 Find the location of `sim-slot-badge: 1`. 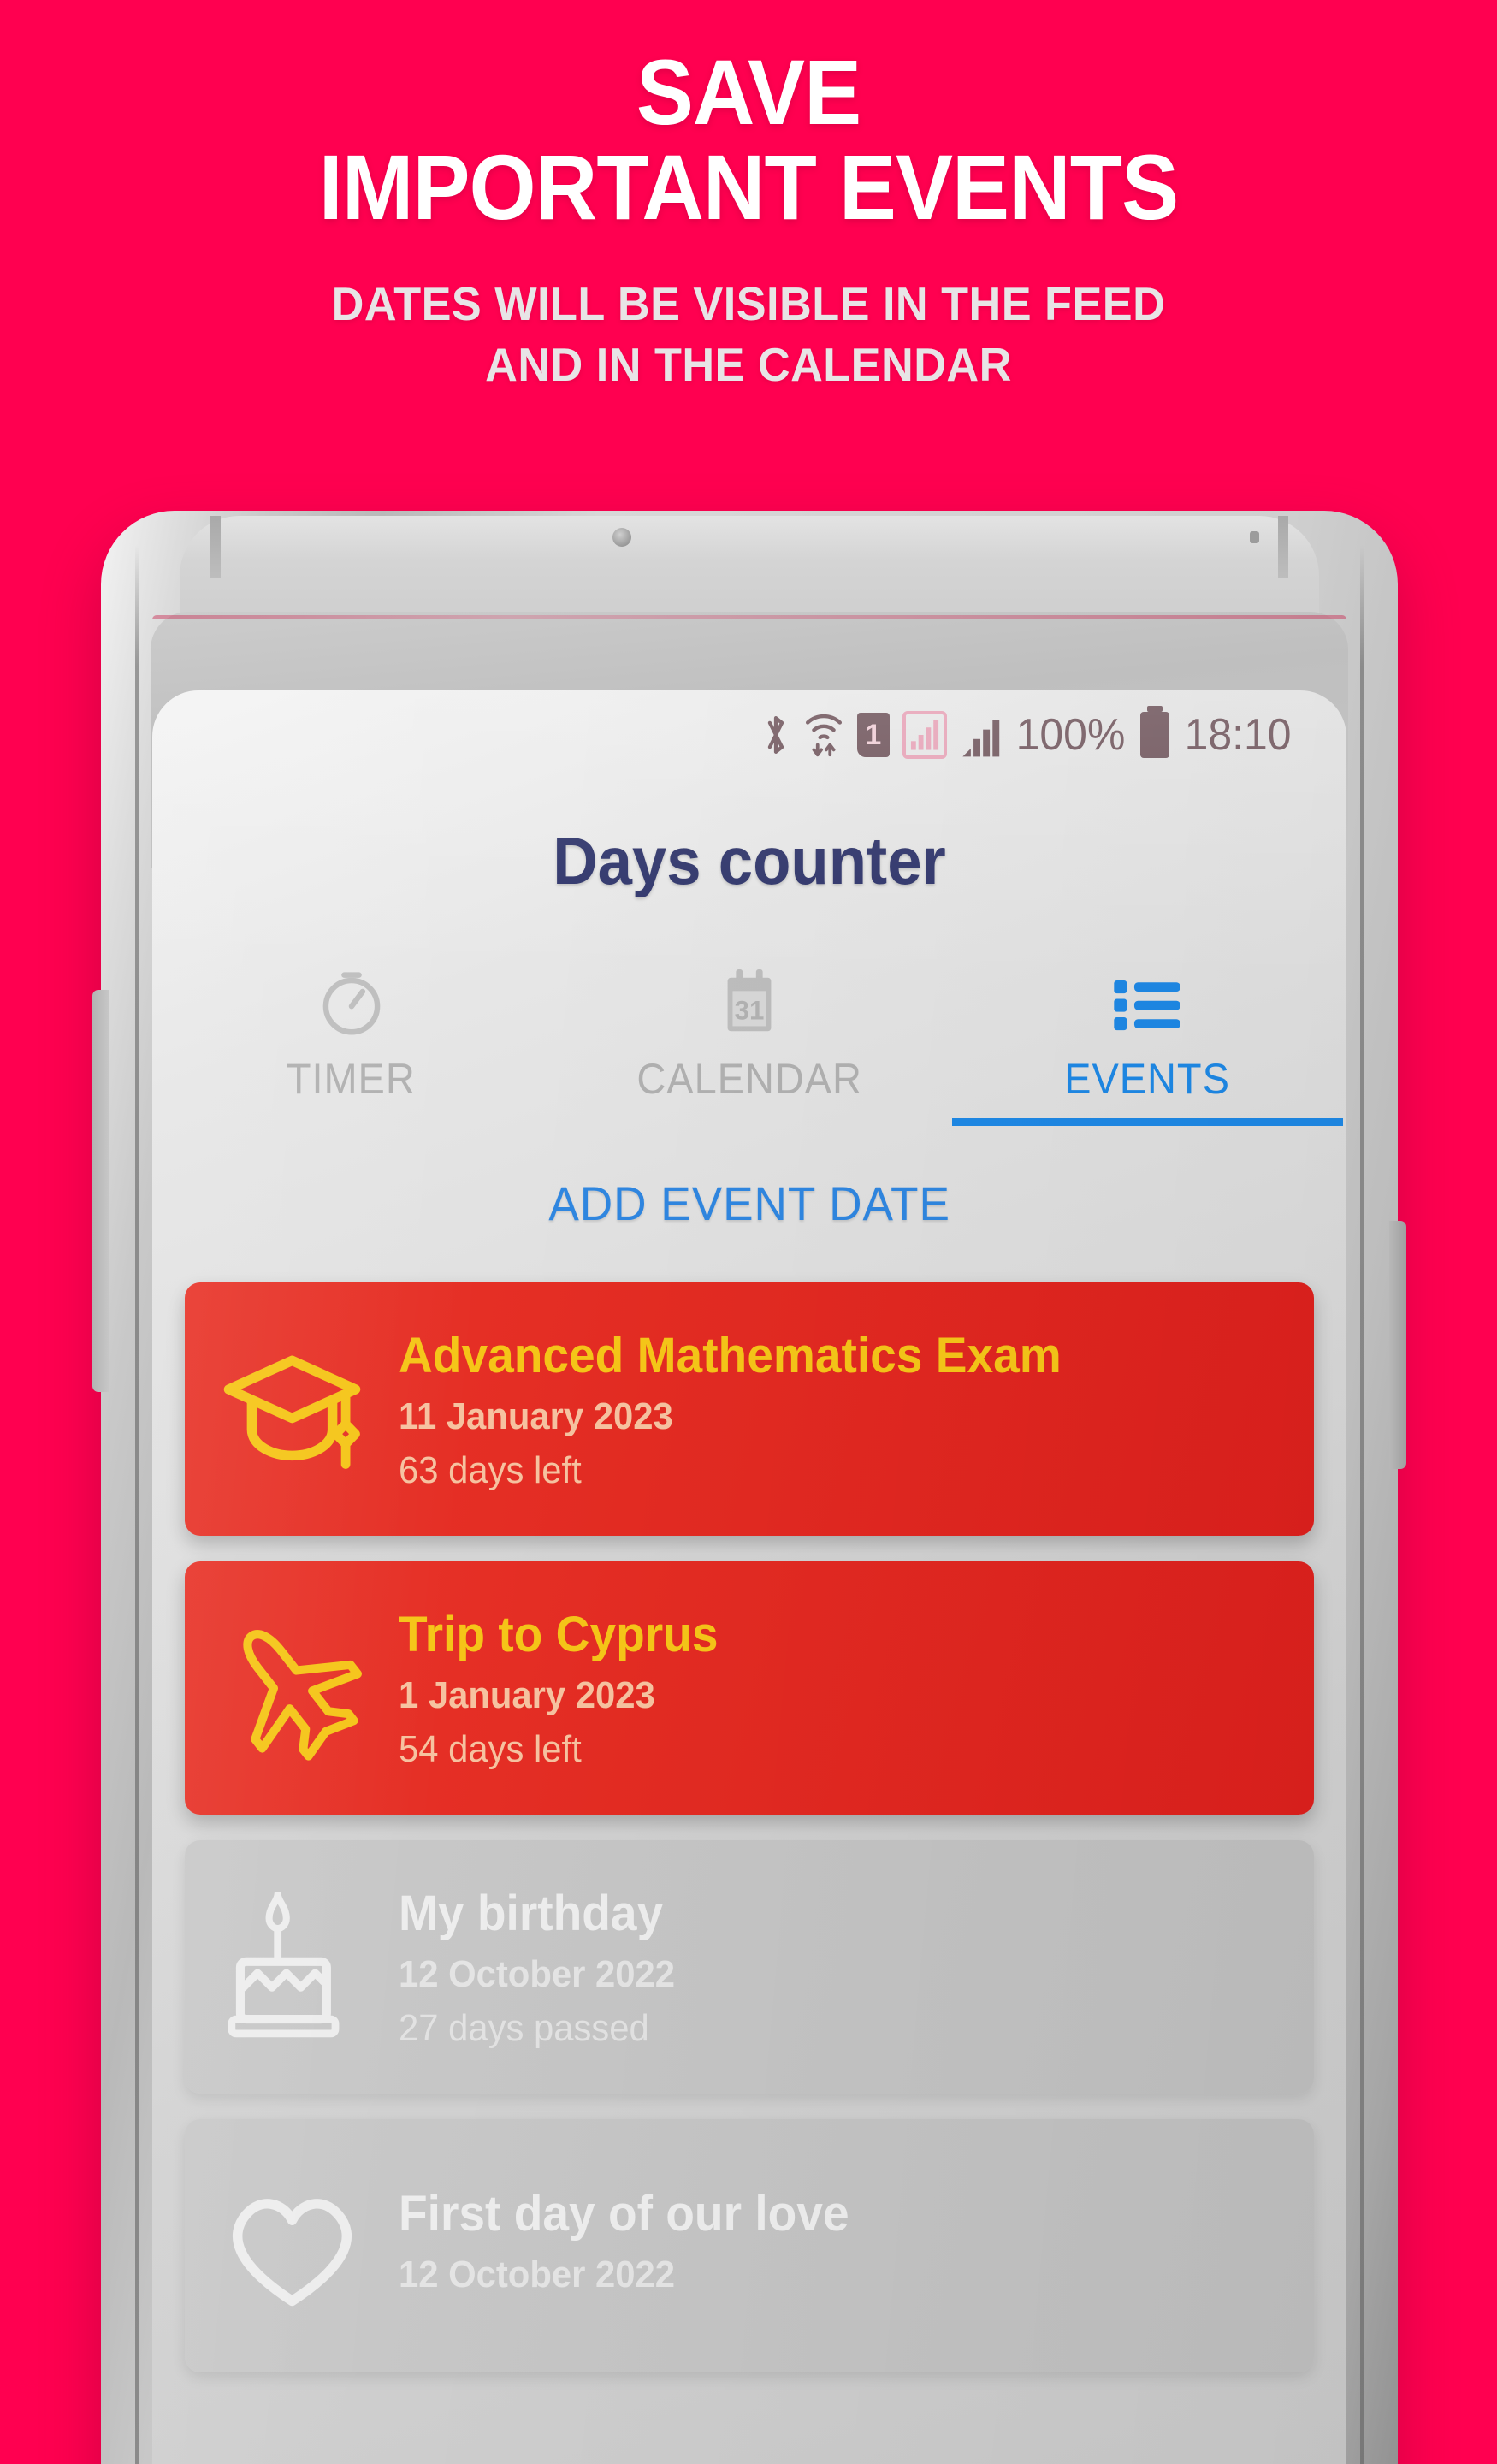

sim-slot-badge: 1 is located at coordinates (873, 735).